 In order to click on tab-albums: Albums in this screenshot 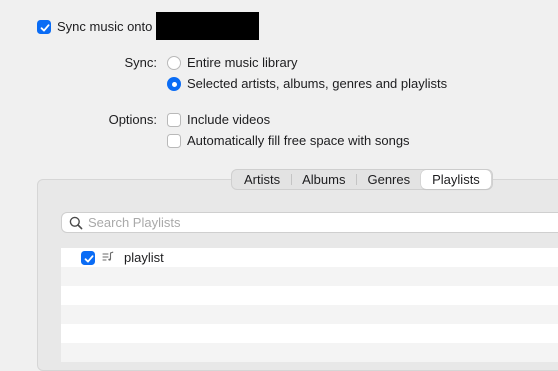, I will do `click(323, 179)`.